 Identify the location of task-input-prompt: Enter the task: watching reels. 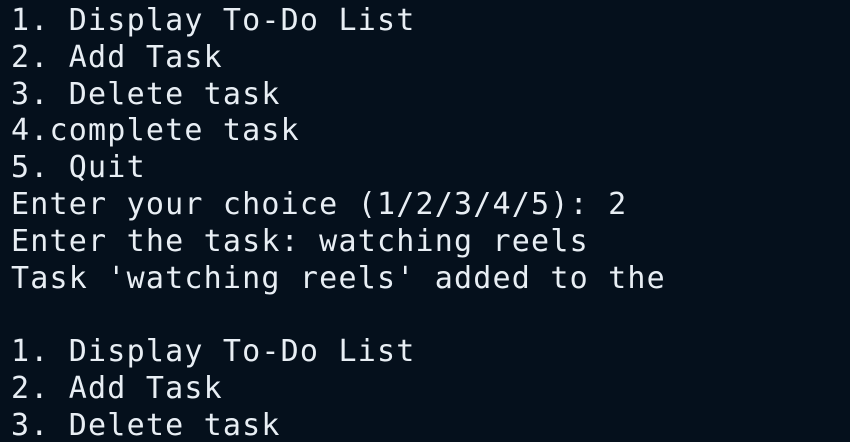
(300, 241).